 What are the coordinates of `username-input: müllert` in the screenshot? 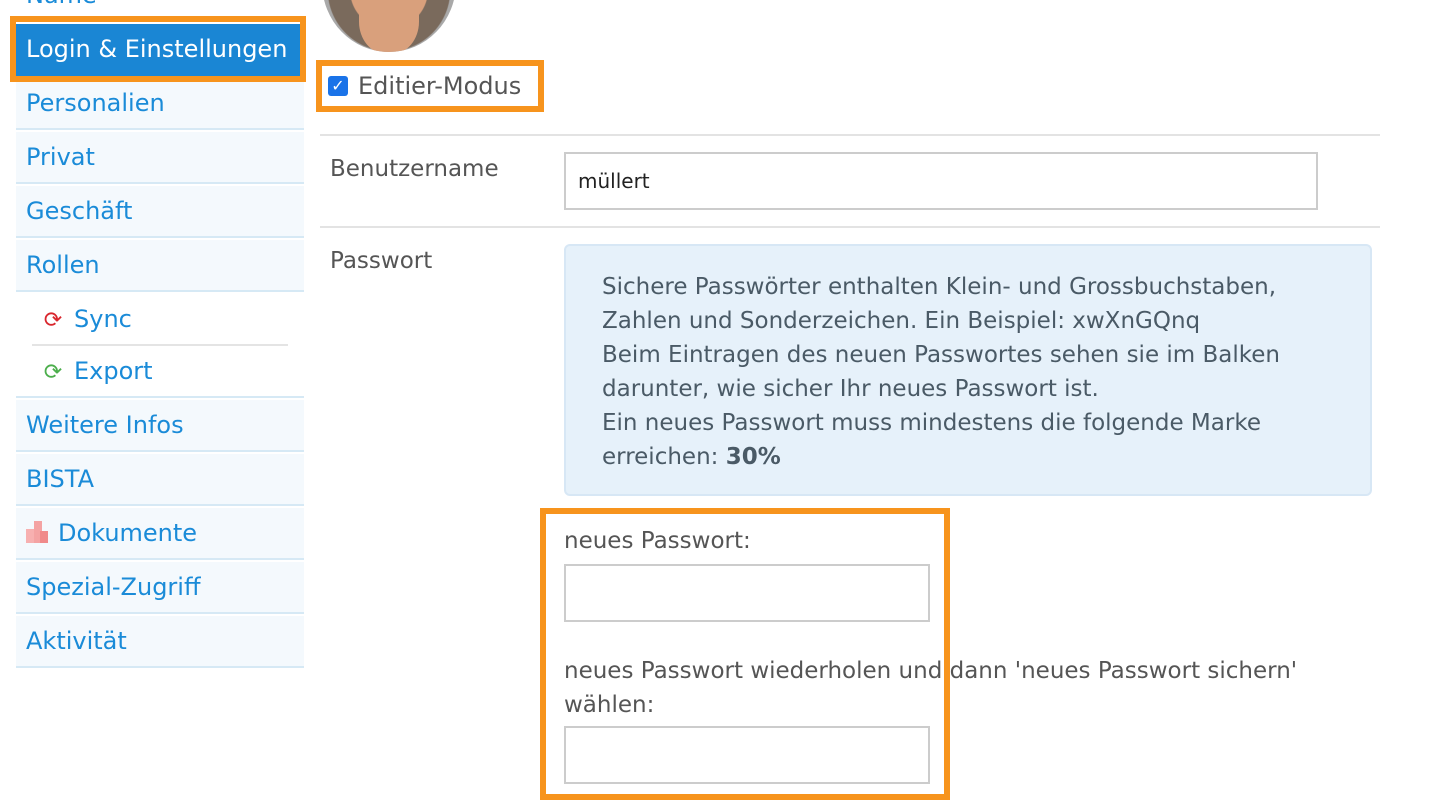 It's located at (941, 181).